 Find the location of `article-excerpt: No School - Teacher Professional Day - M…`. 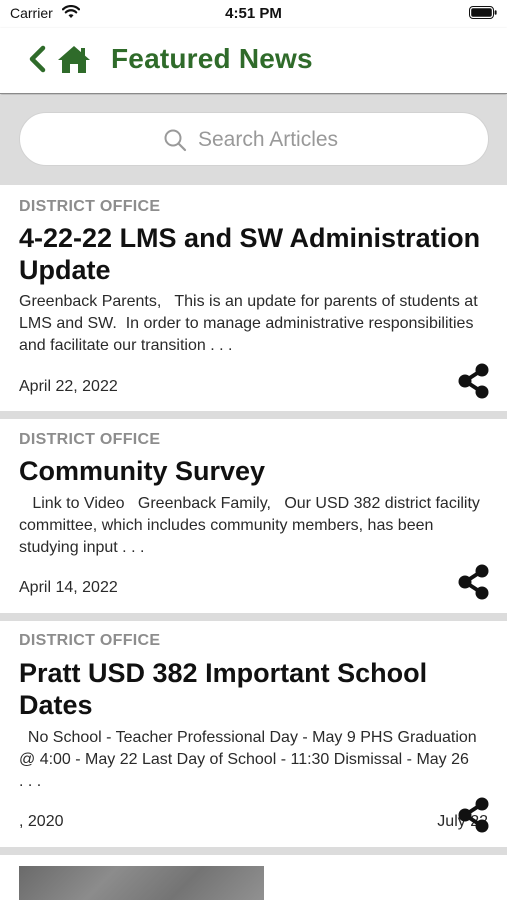

article-excerpt: No School - Teacher Professional Day - M… is located at coordinates (257, 759).